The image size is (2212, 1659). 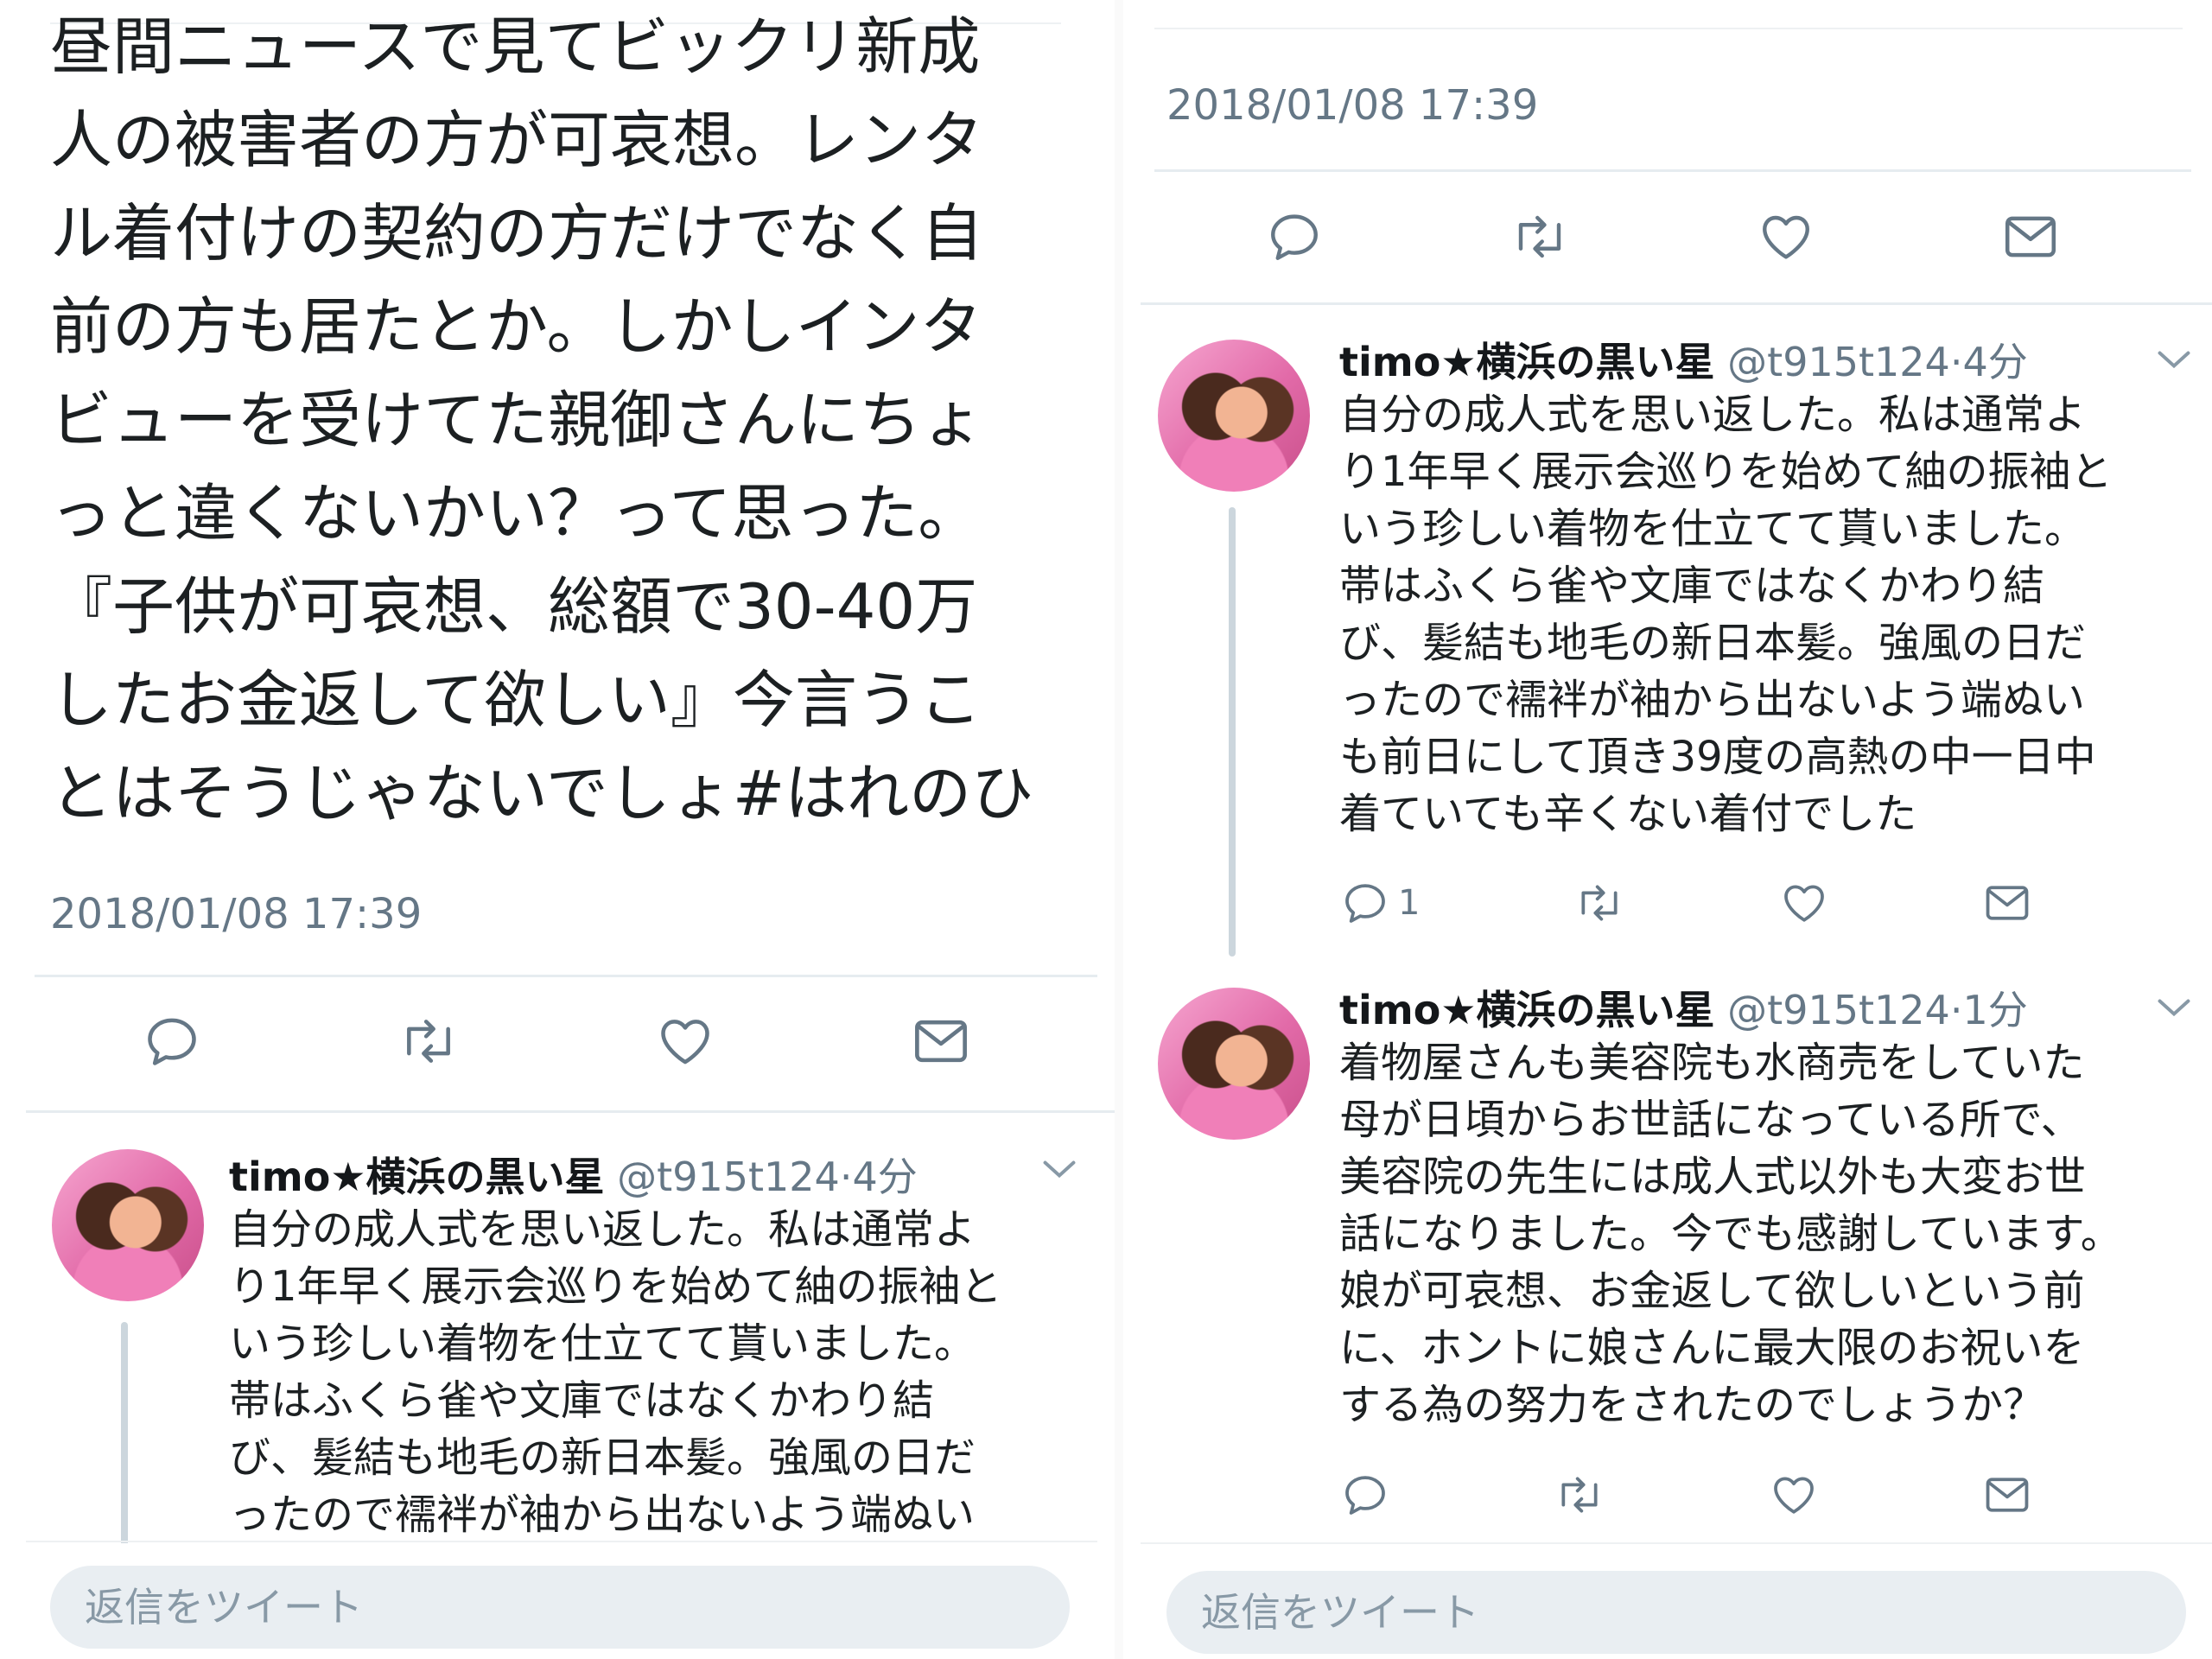 I want to click on tweet-text-line: 話になりました。今でも感謝しています。, so click(x=1730, y=1234).